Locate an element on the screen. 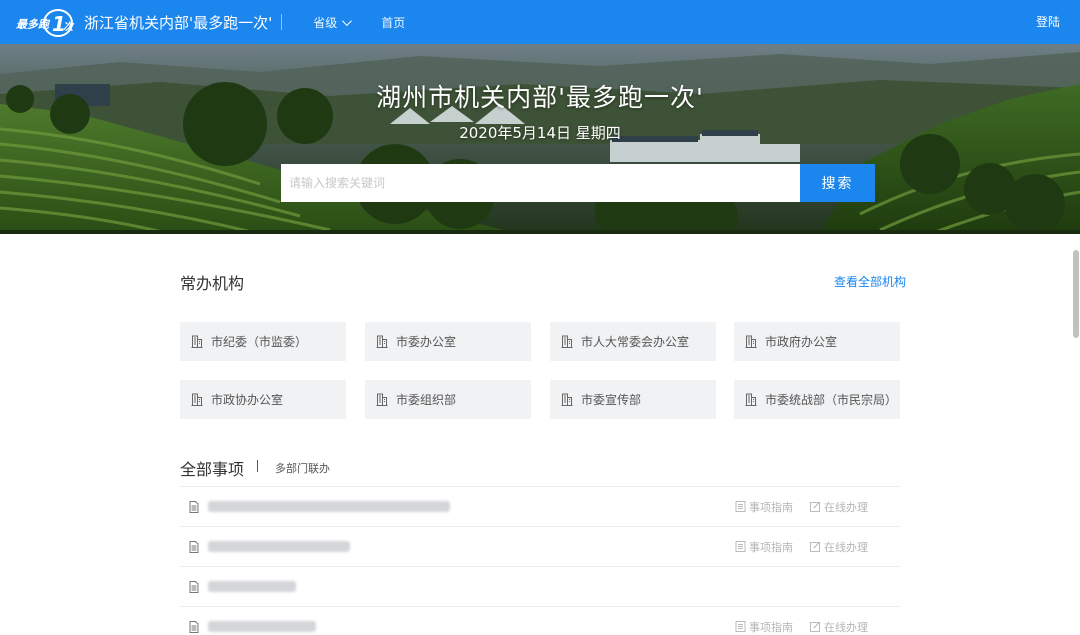  svg-text: 最多跑 is located at coordinates (33, 24).